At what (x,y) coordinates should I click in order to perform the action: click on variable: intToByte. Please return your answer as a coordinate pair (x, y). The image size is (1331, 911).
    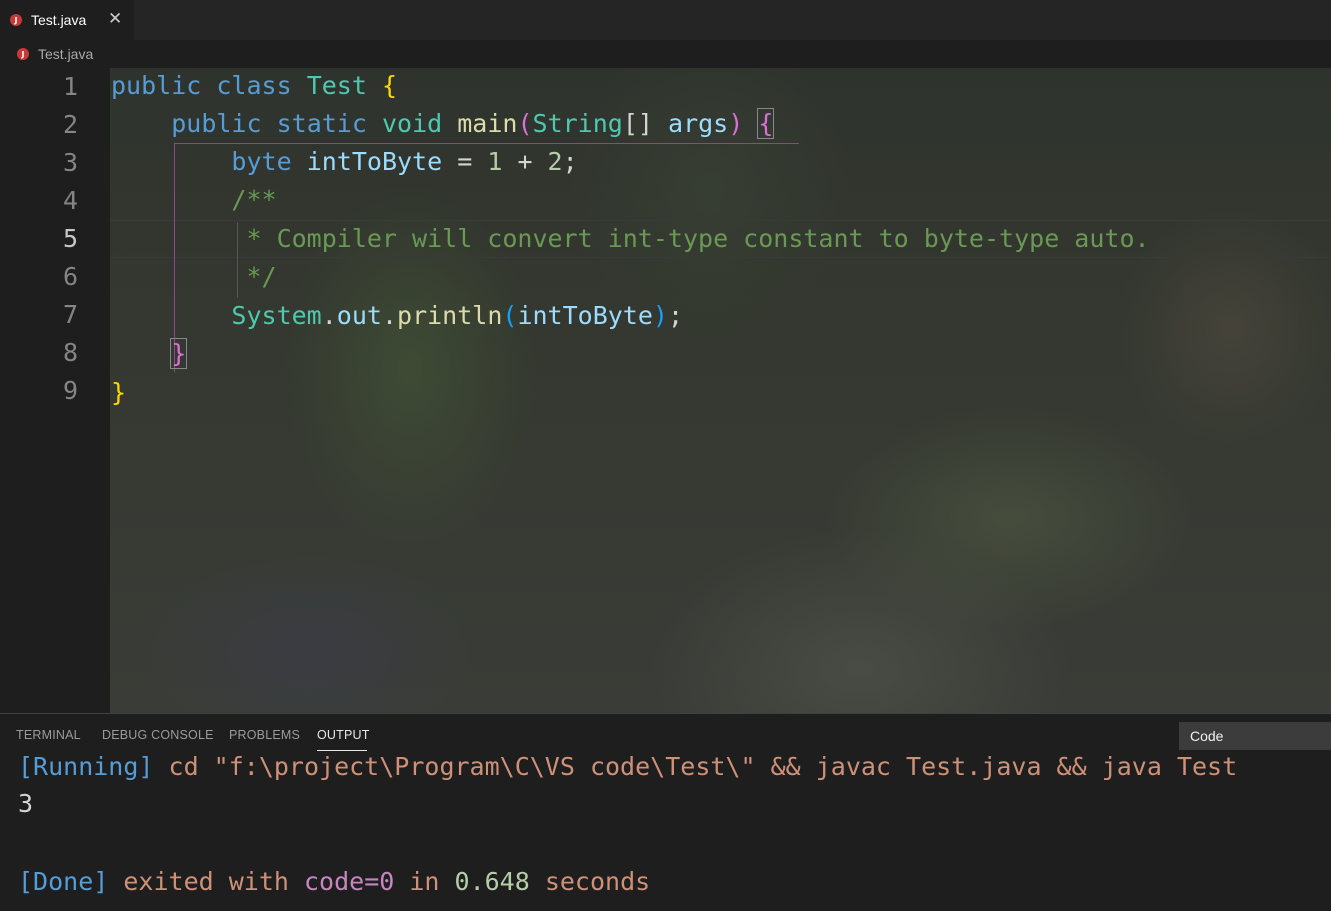
    Looking at the image, I should click on (374, 161).